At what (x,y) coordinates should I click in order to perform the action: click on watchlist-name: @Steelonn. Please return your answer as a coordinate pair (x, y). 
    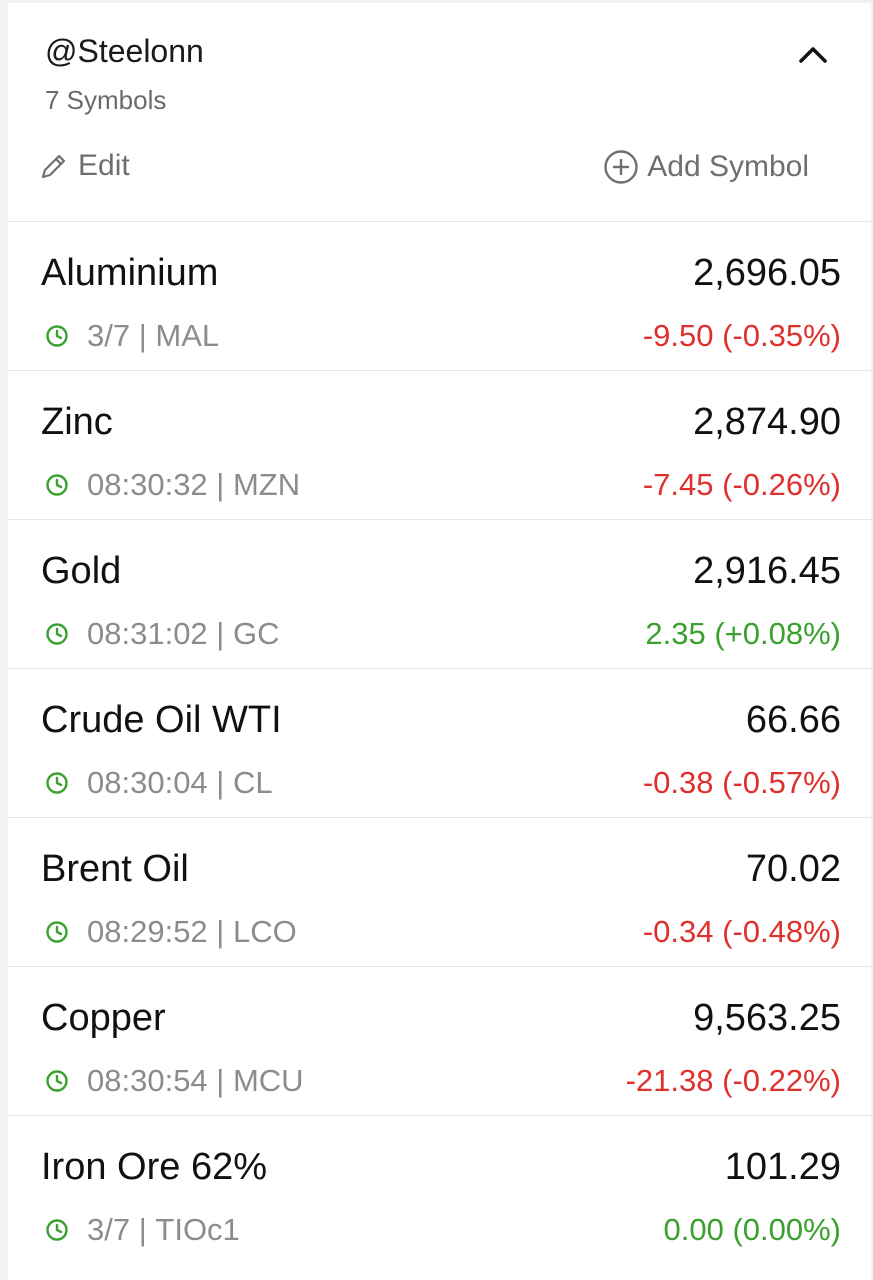
    Looking at the image, I should click on (124, 51).